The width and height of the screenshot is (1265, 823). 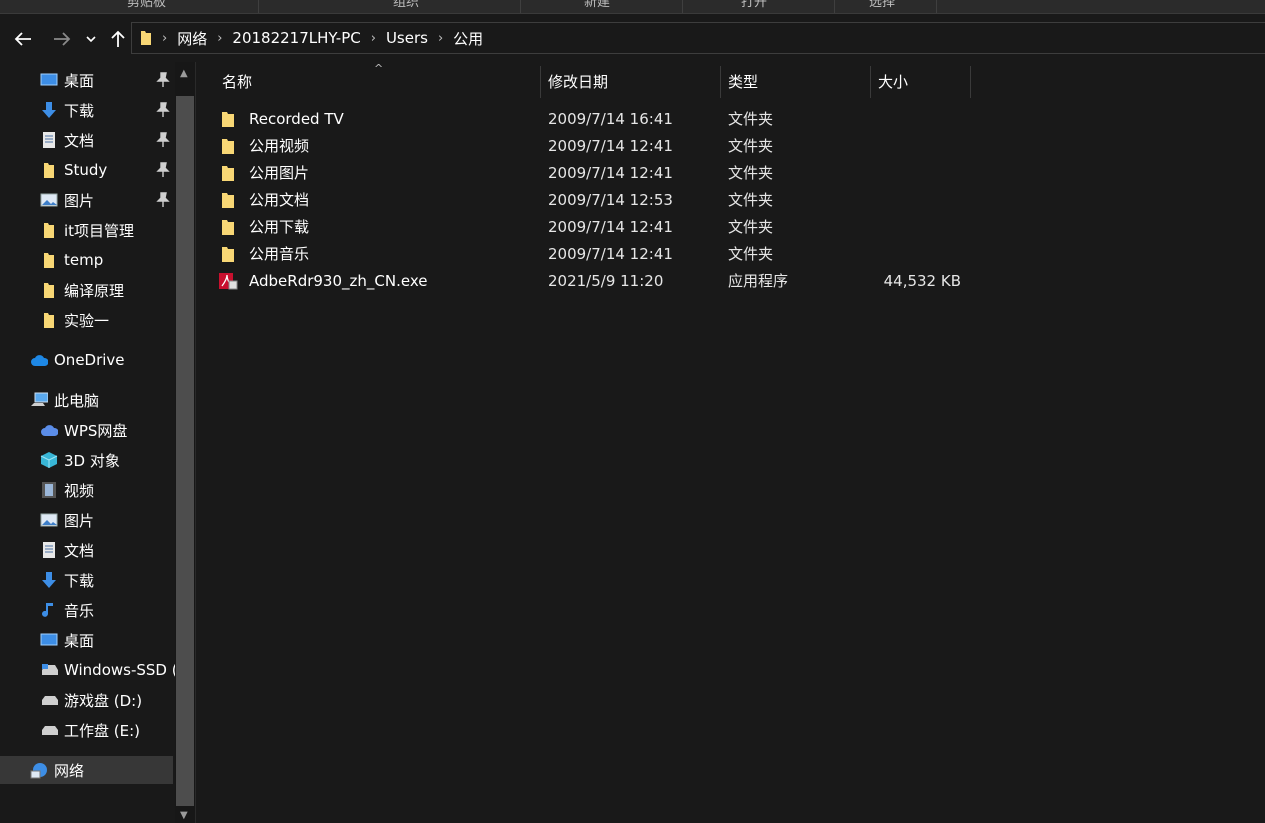 What do you see at coordinates (598, 199) in the screenshot?
I see `file-row-public-documents: 公用文档 2009/7/14 12:53 文件夹` at bounding box center [598, 199].